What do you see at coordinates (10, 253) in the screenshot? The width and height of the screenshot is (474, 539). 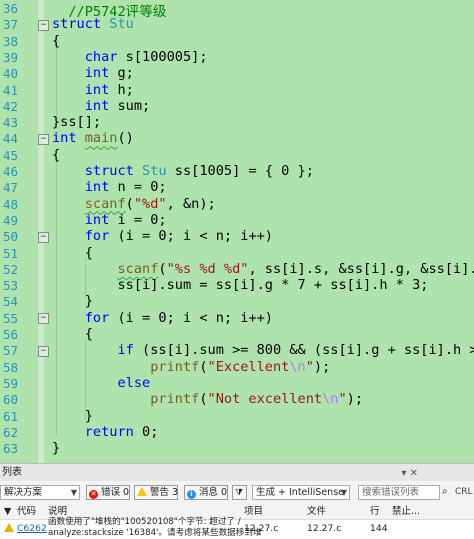 I see `line-number: 51` at bounding box center [10, 253].